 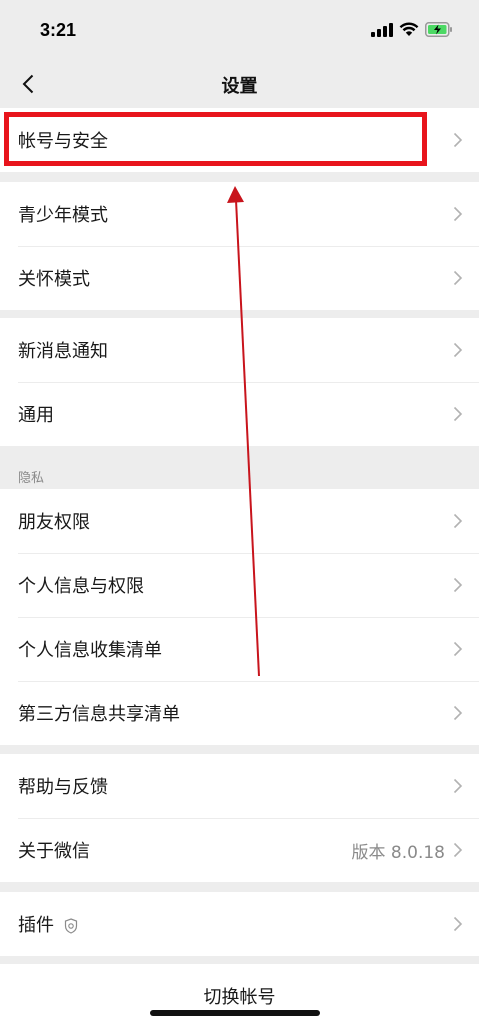 I want to click on settings-item-care-mode: 关怀模式, so click(x=239, y=278).